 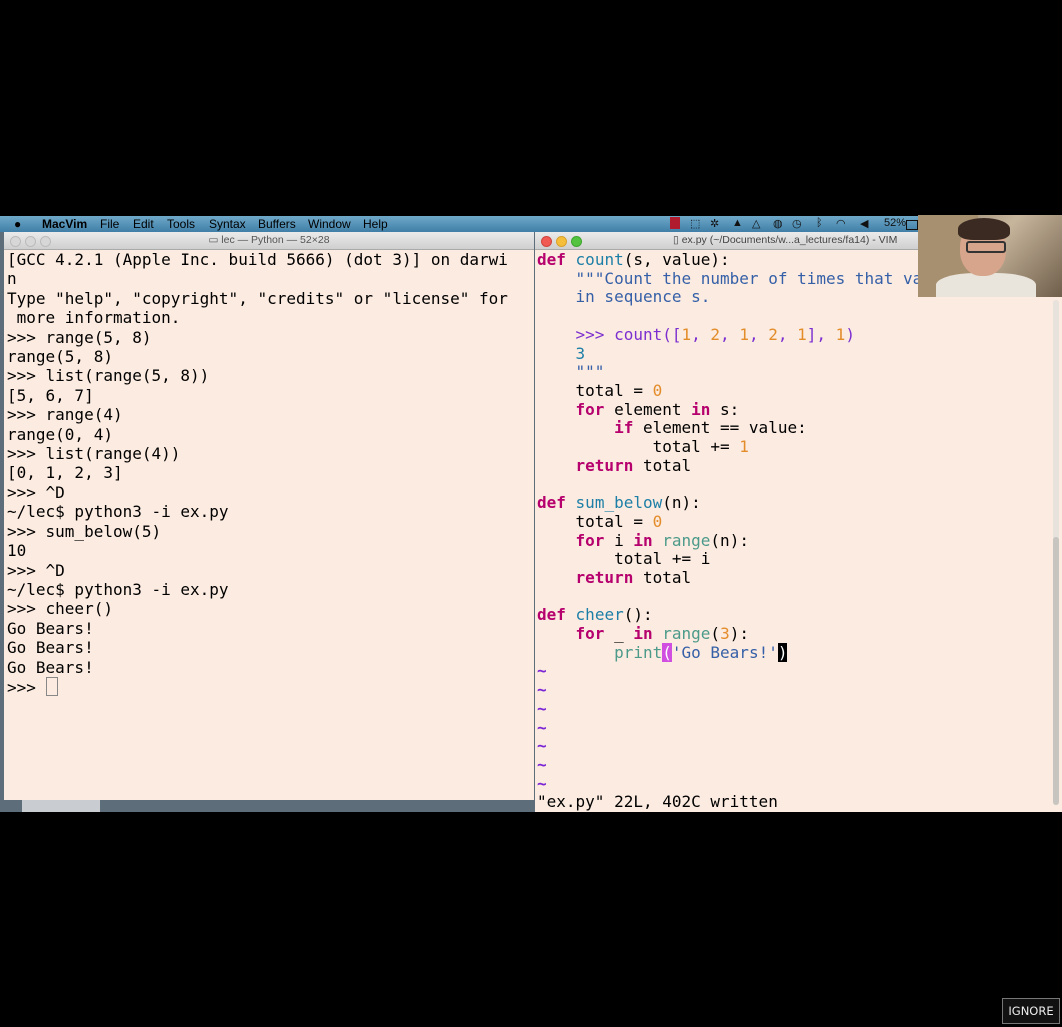 I want to click on tray-dropbox-icon: ⬚, so click(x=695, y=223).